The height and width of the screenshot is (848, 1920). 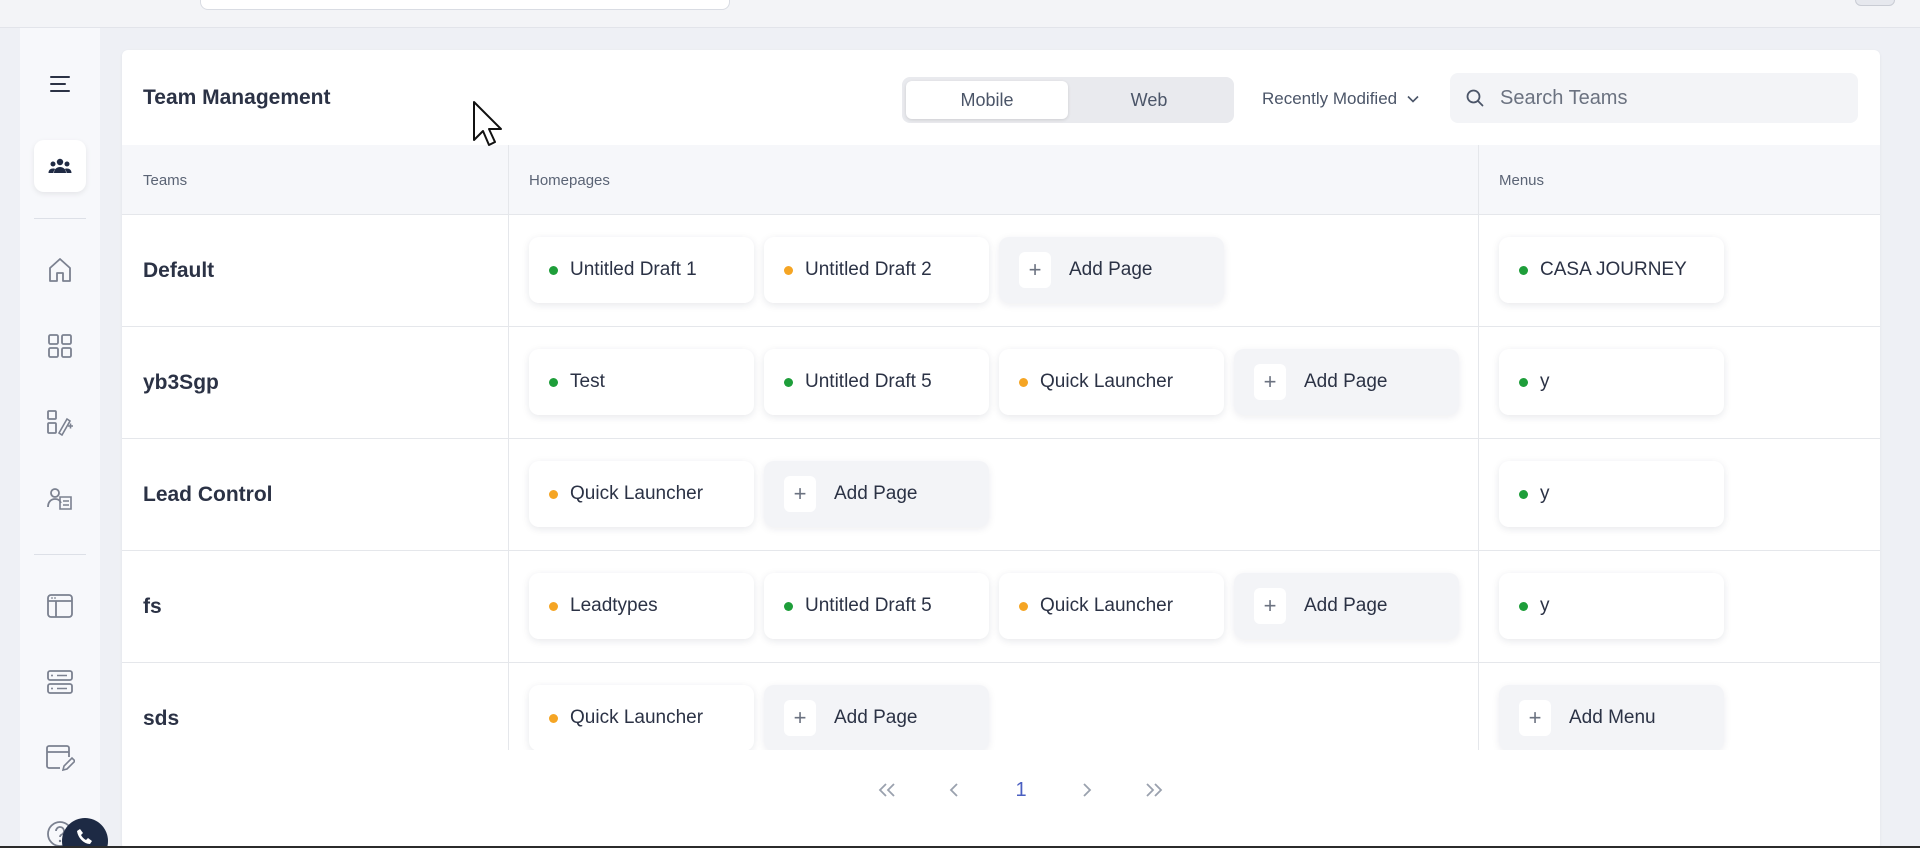 What do you see at coordinates (161, 706) in the screenshot?
I see `team-name: sds` at bounding box center [161, 706].